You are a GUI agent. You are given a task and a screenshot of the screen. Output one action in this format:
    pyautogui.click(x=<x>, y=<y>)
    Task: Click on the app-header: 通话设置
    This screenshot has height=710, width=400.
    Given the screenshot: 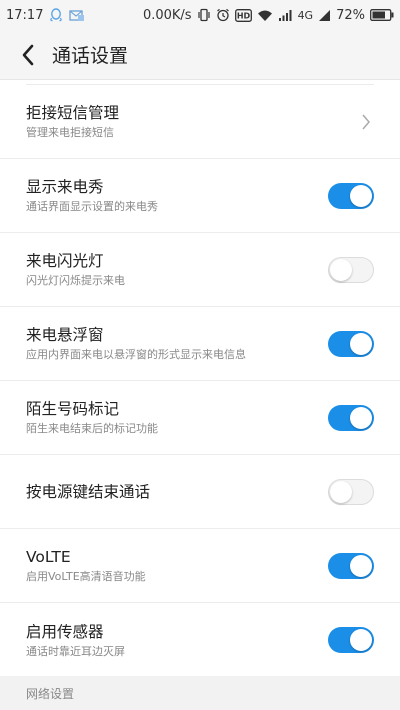 What is the action you would take?
    pyautogui.click(x=200, y=55)
    